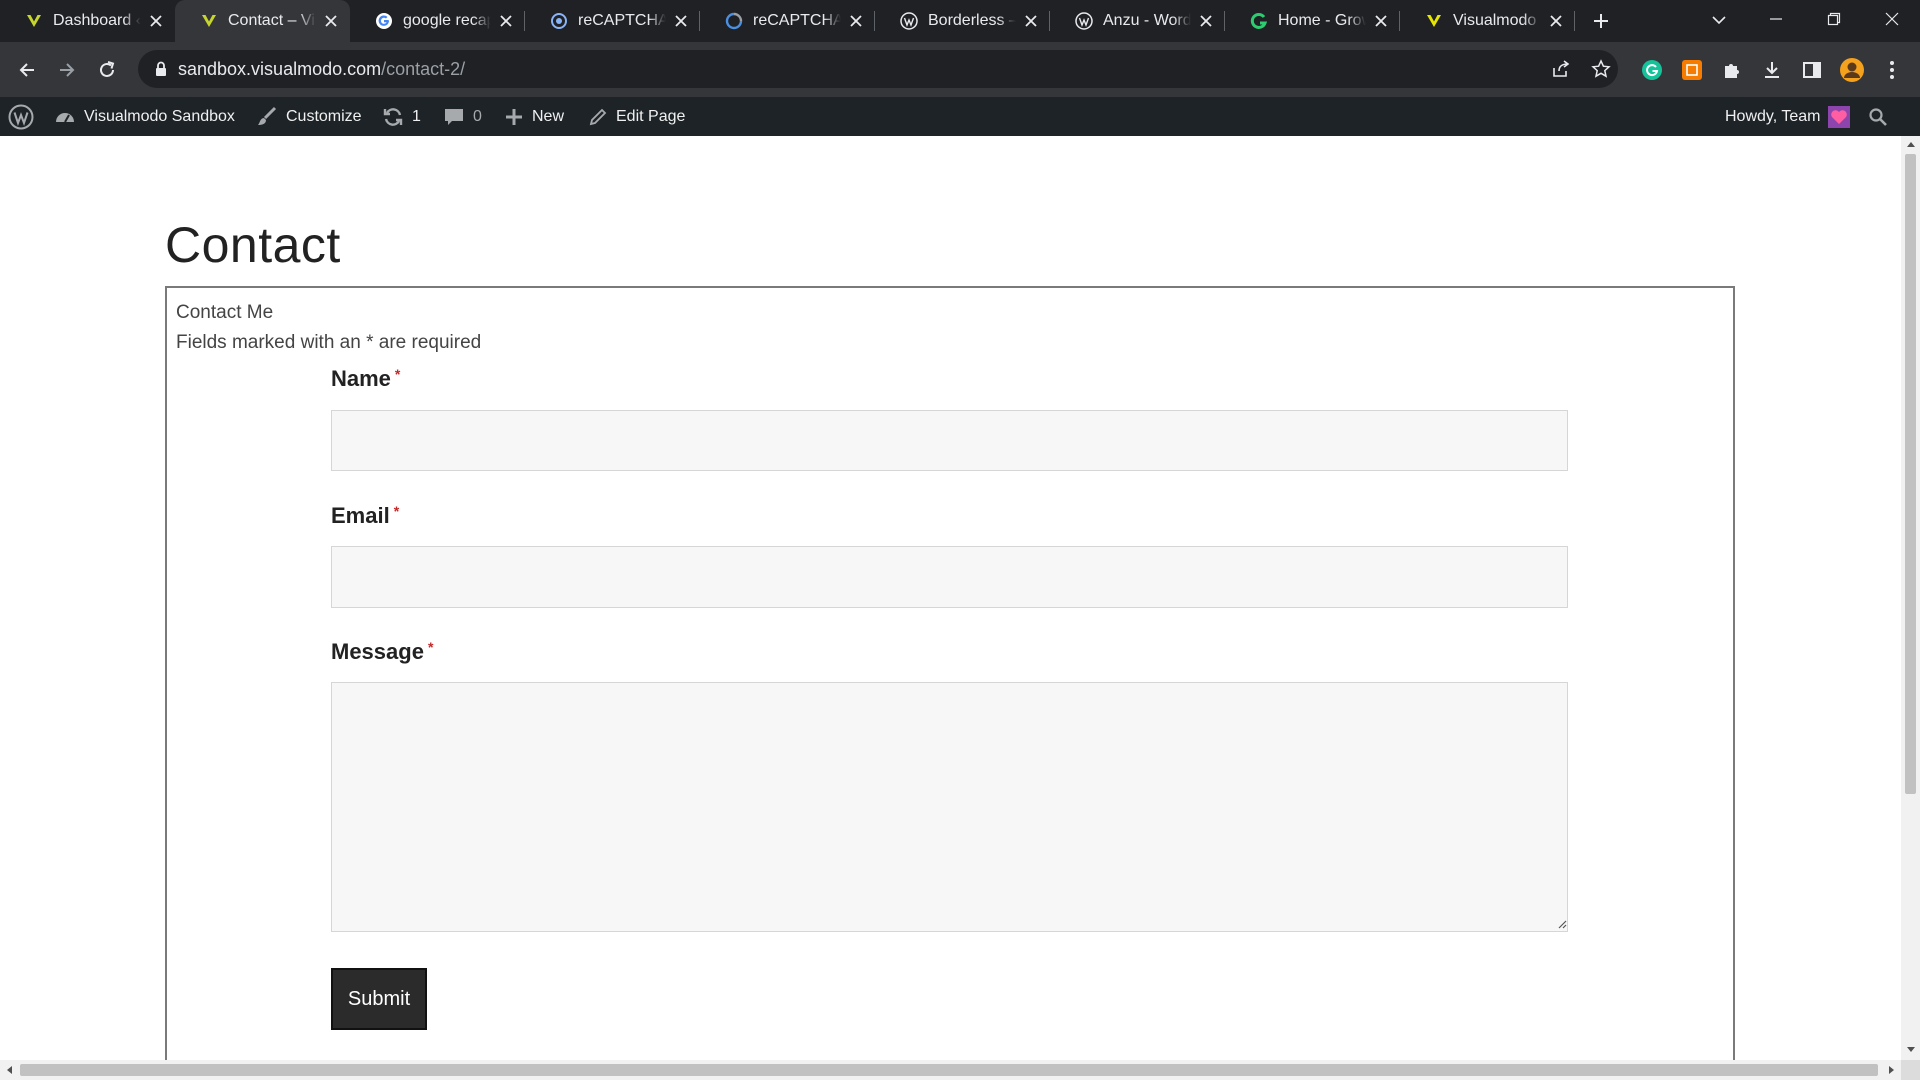 The image size is (1920, 1080). What do you see at coordinates (21, 116) in the screenshot?
I see `wordpress-logo-icon` at bounding box center [21, 116].